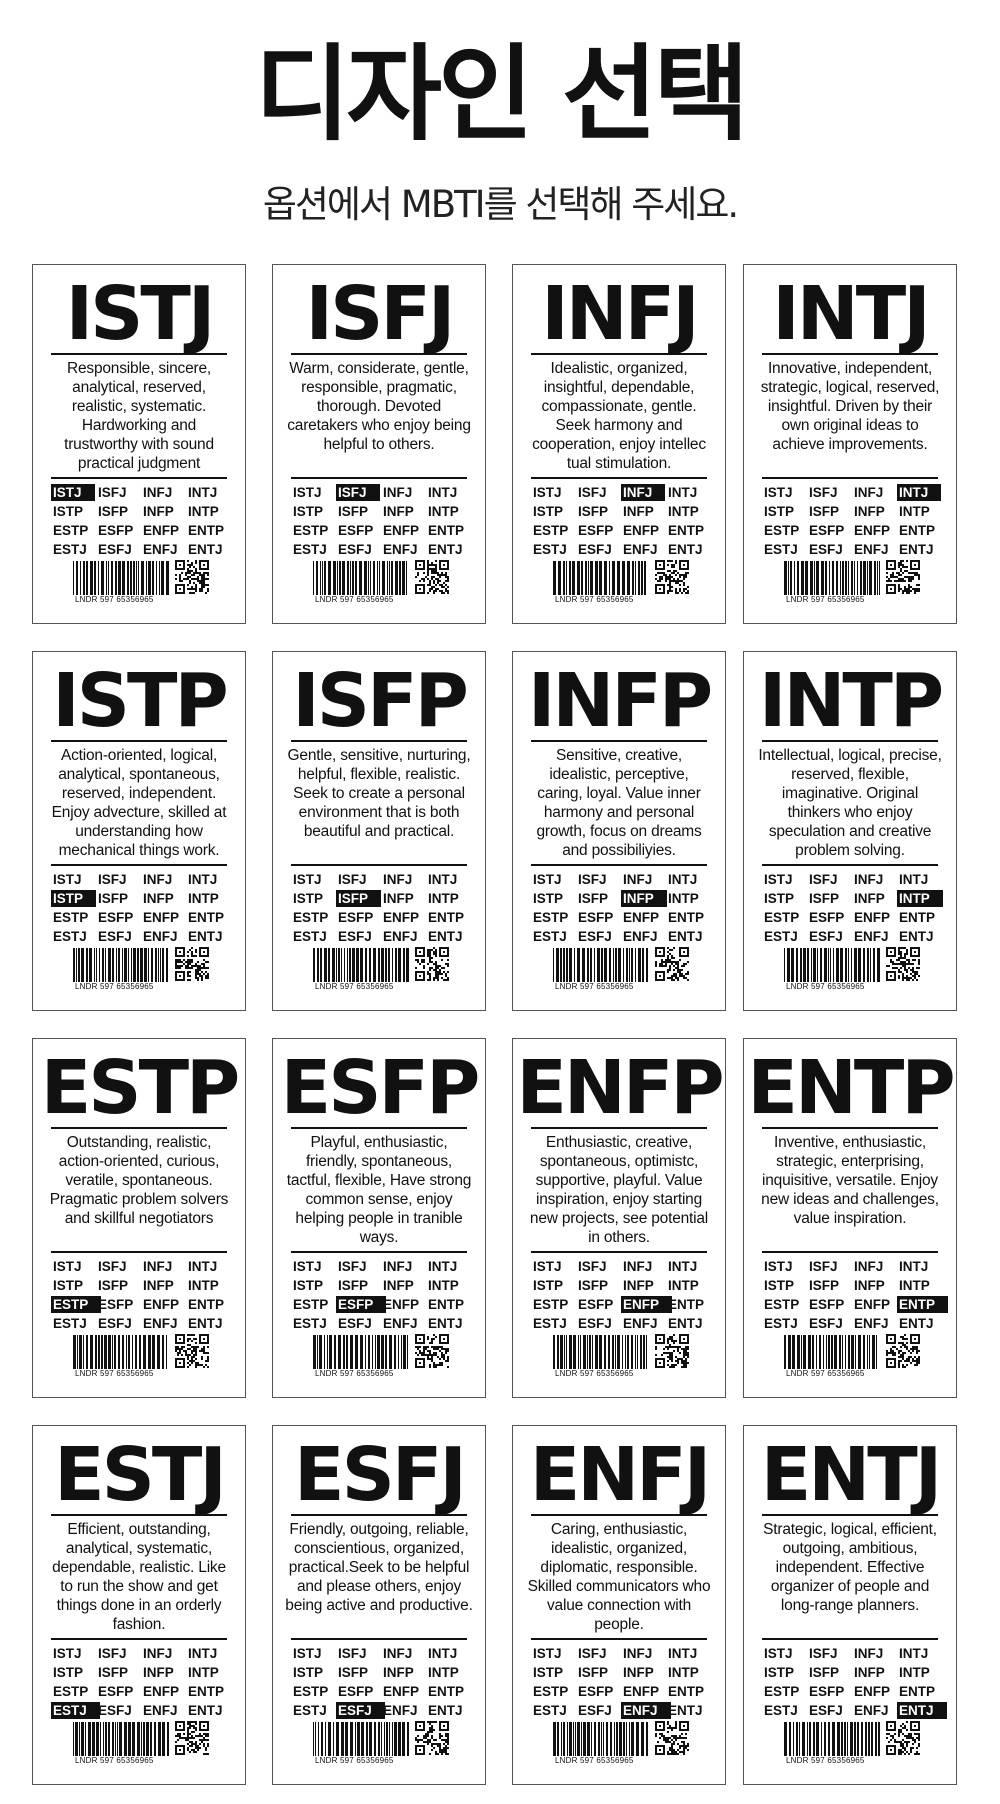 The height and width of the screenshot is (1804, 1000). What do you see at coordinates (74, 898) in the screenshot?
I see `mbti-option-selected: ISTP` at bounding box center [74, 898].